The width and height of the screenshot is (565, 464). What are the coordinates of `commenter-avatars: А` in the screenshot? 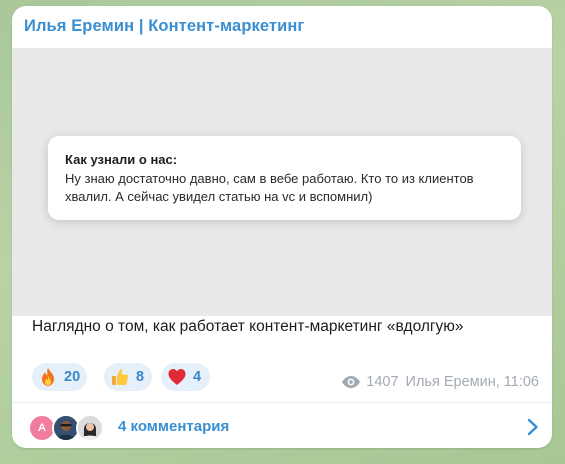 It's located at (68, 428).